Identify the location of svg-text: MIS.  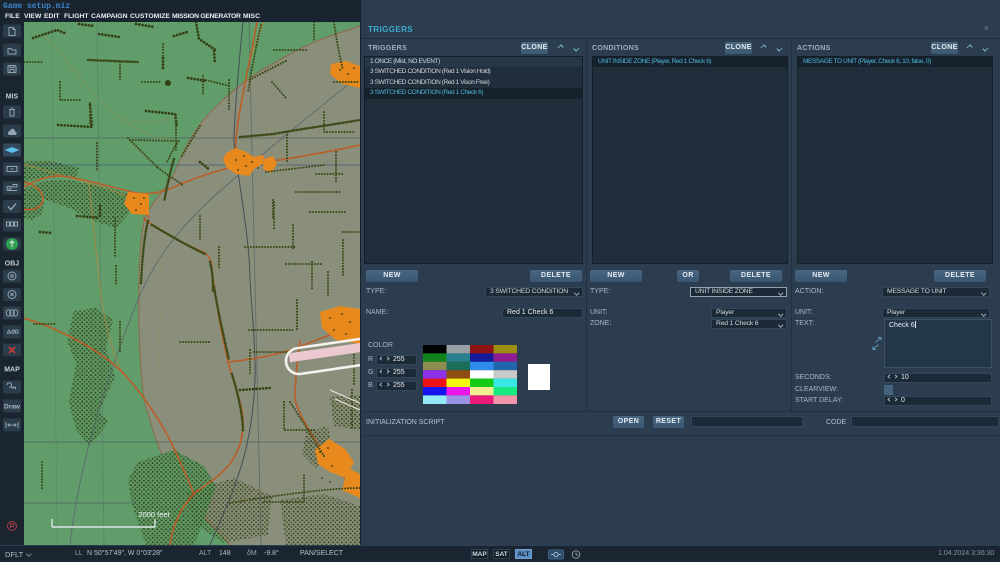
(12, 97).